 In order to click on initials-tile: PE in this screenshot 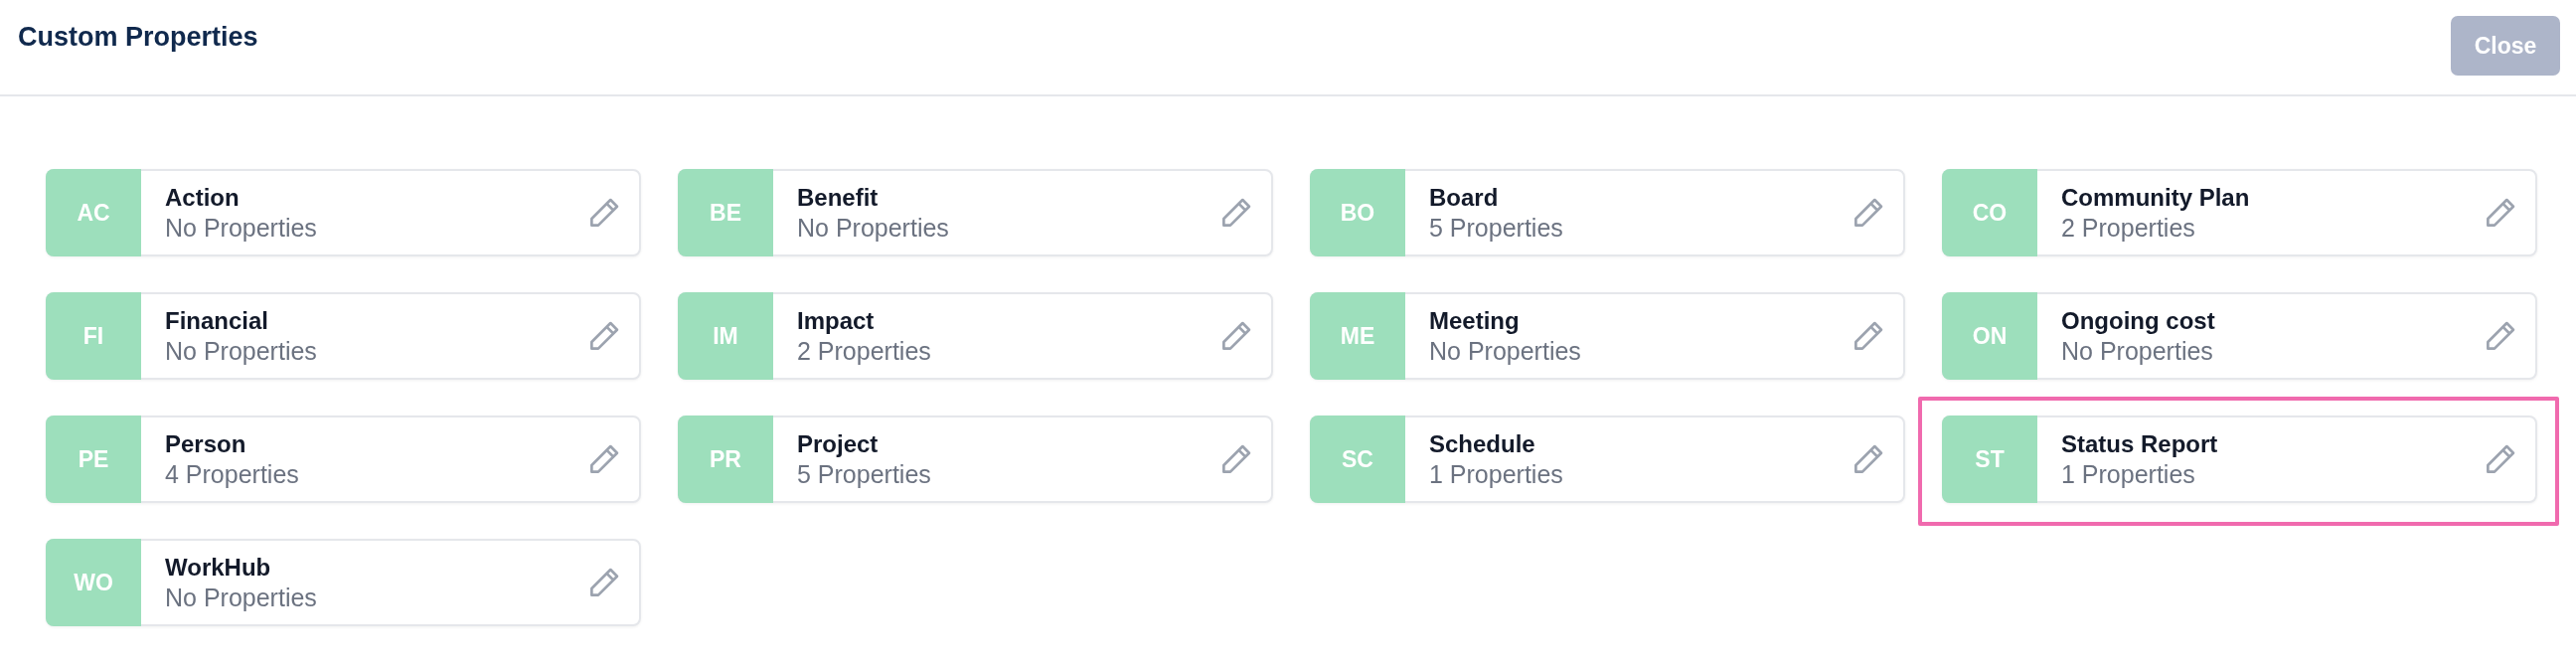, I will do `click(93, 459)`.